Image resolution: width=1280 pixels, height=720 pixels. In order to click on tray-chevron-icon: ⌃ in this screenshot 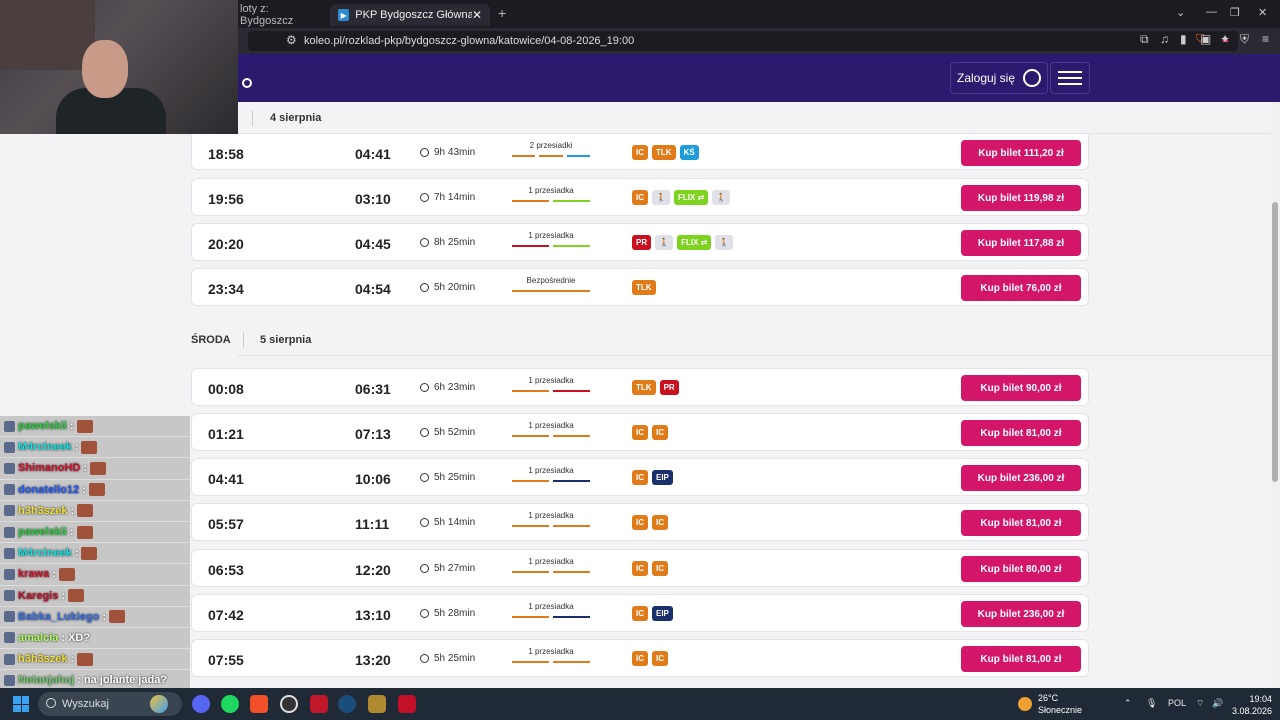, I will do `click(1128, 703)`.